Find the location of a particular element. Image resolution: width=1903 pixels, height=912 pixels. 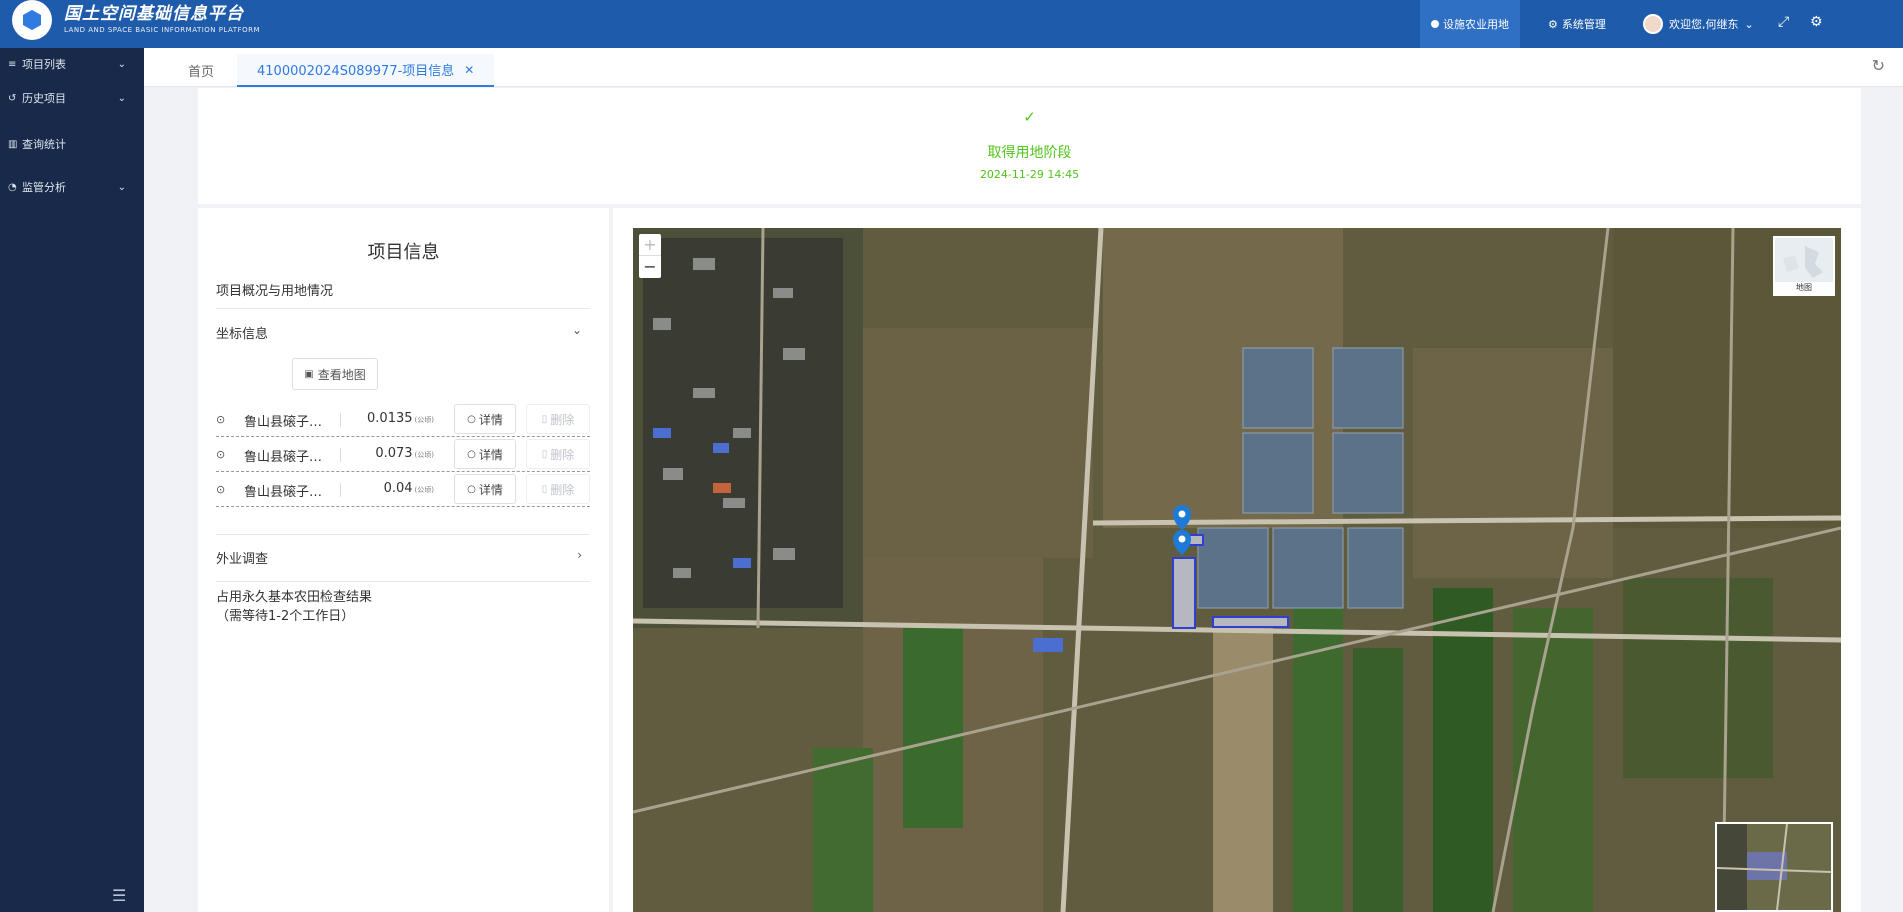

stage-title: 取得用地阶段 is located at coordinates (1029, 153).